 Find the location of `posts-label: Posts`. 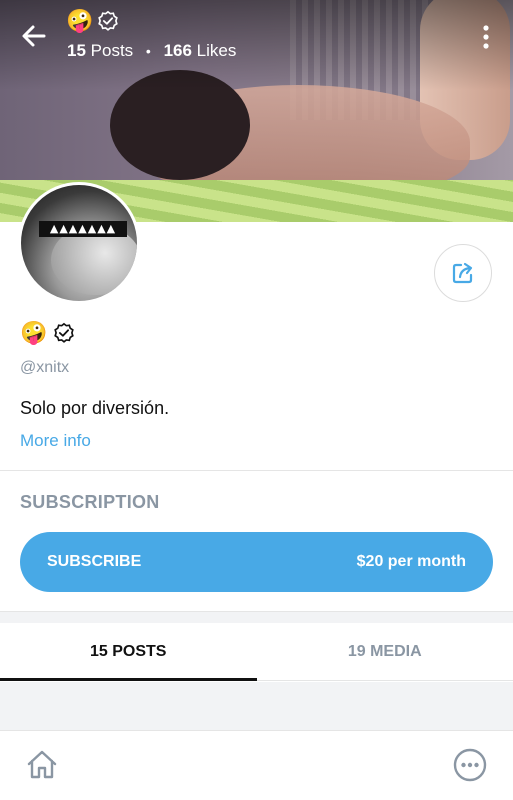

posts-label: Posts is located at coordinates (112, 50).